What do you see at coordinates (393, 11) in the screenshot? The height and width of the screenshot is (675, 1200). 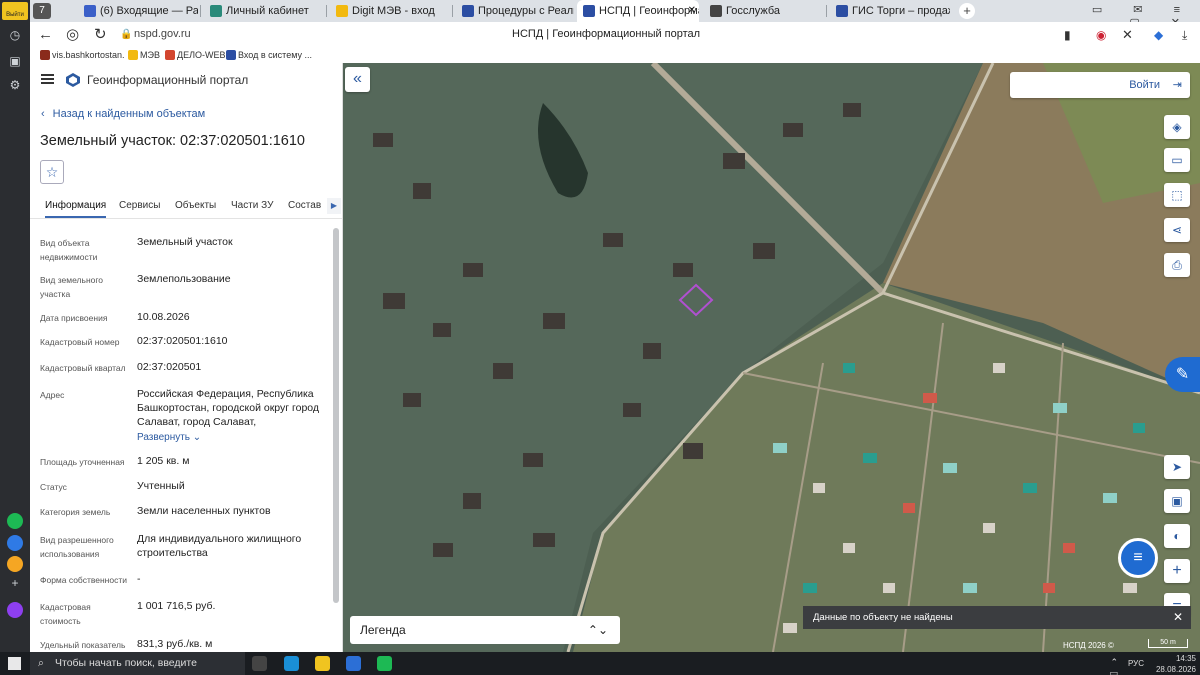 I see `tab-label: Digit МЭВ - вход` at bounding box center [393, 11].